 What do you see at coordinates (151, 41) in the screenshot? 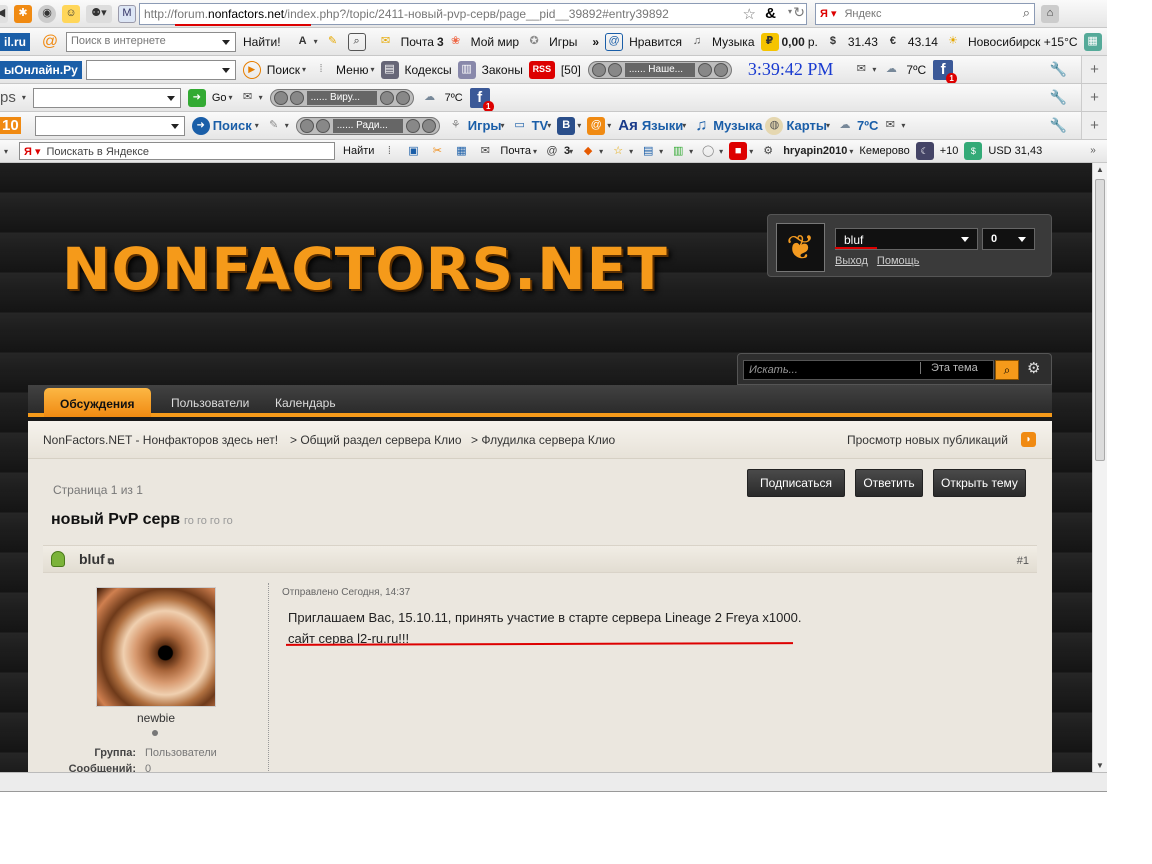
I see `internet-search-input: Поиск в интернете` at bounding box center [151, 41].